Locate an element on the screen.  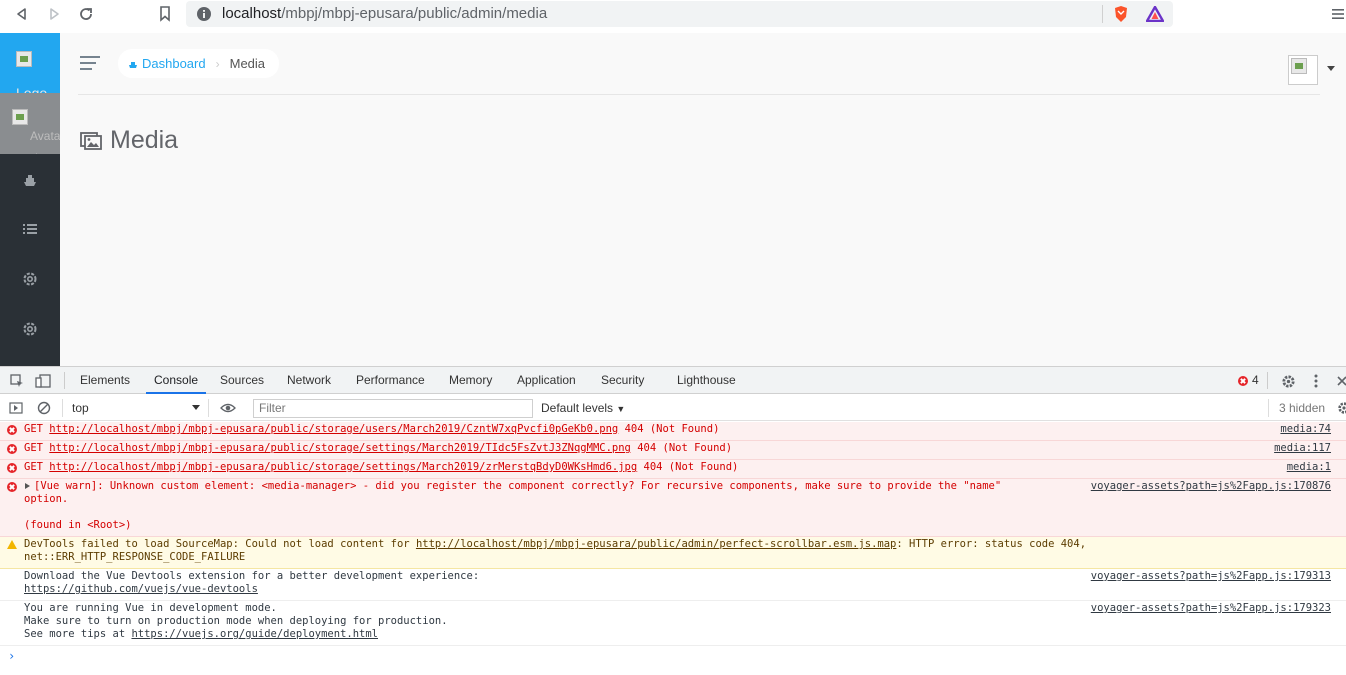
sidebar: Logo Avatar avatar is located at coordinates (30, 199).